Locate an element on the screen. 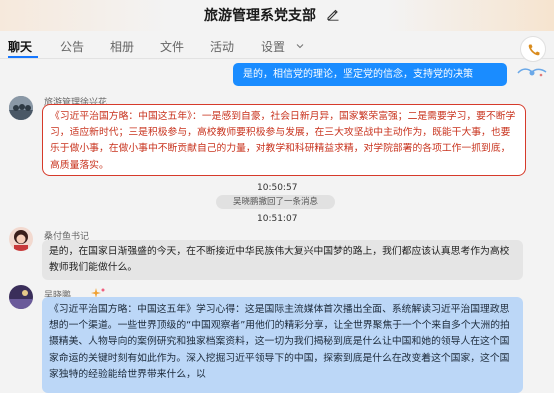 The width and height of the screenshot is (554, 393). tab-files: 文件 is located at coordinates (172, 46).